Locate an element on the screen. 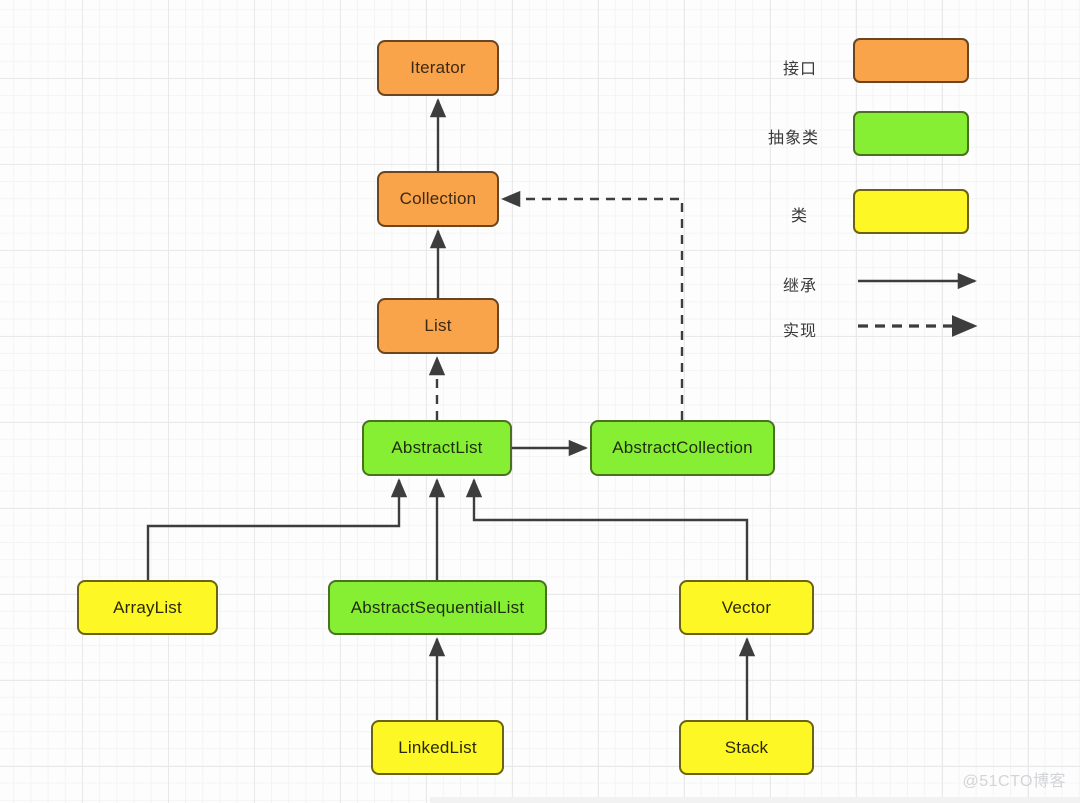 This screenshot has height=803, width=1080. node-label: Collection is located at coordinates (438, 198).